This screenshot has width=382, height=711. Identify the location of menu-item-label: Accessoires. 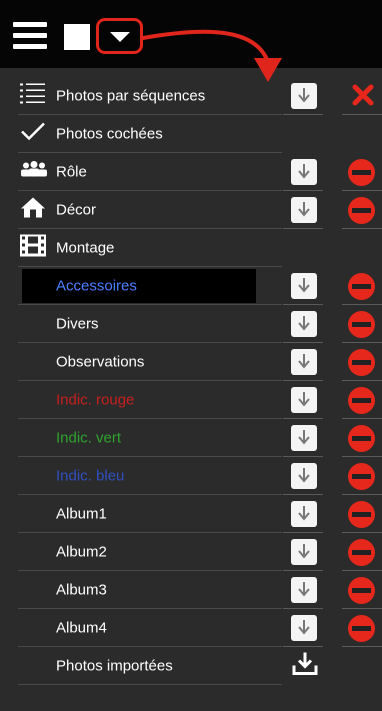
(96, 286).